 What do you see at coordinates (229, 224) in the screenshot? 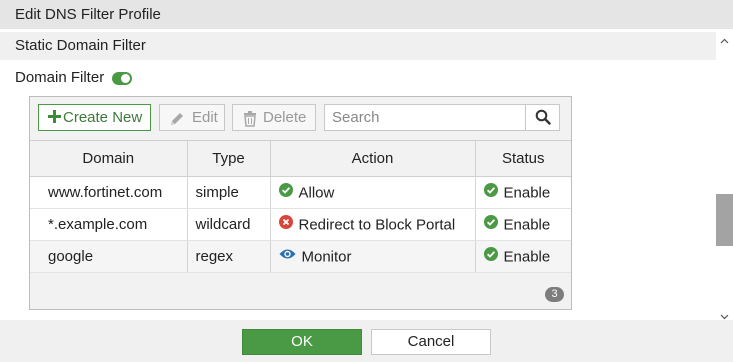
I see `type-cell: wildcard` at bounding box center [229, 224].